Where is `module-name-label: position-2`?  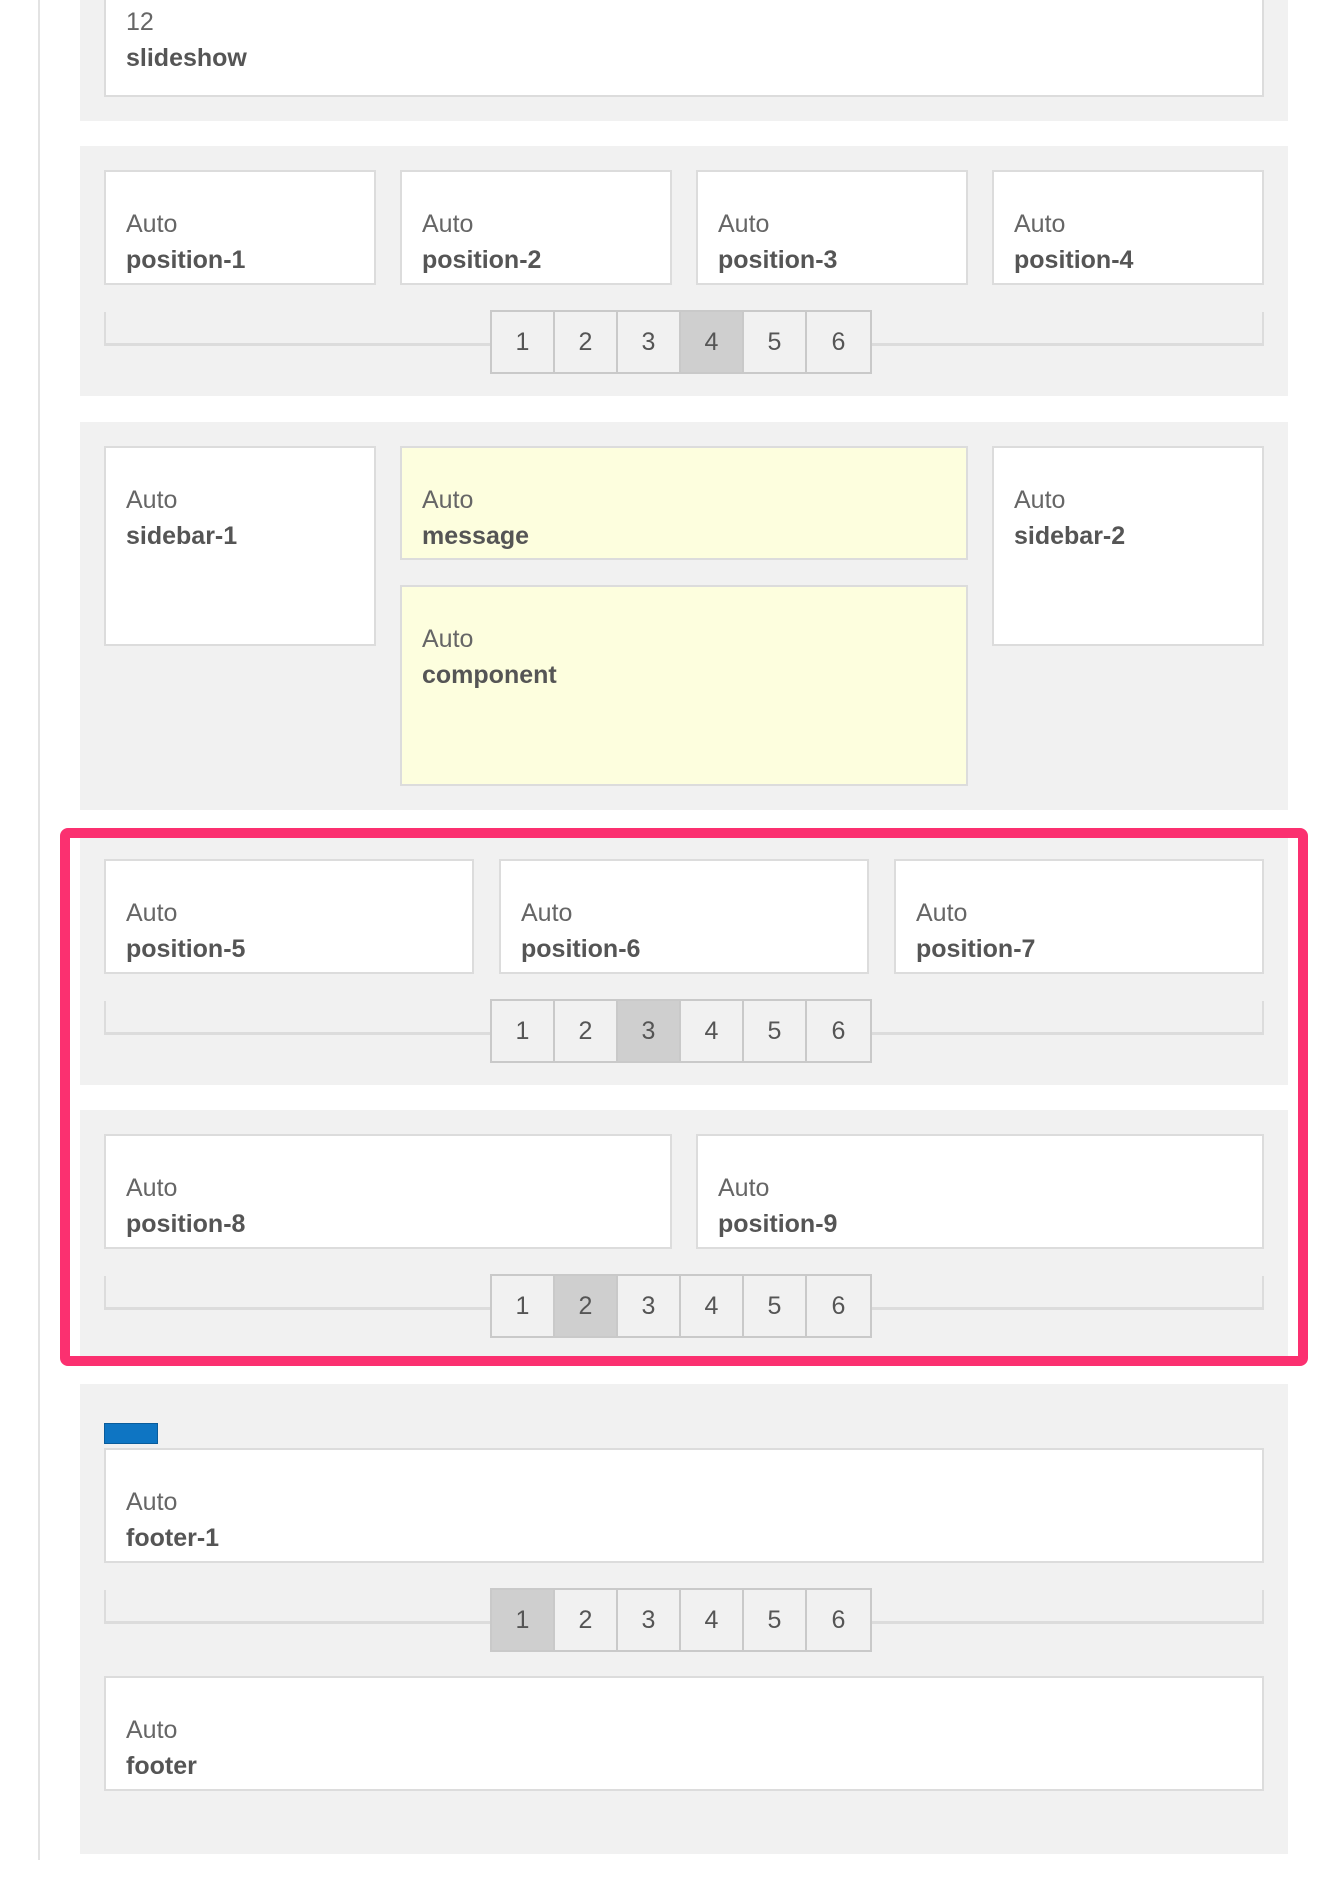 module-name-label: position-2 is located at coordinates (482, 260).